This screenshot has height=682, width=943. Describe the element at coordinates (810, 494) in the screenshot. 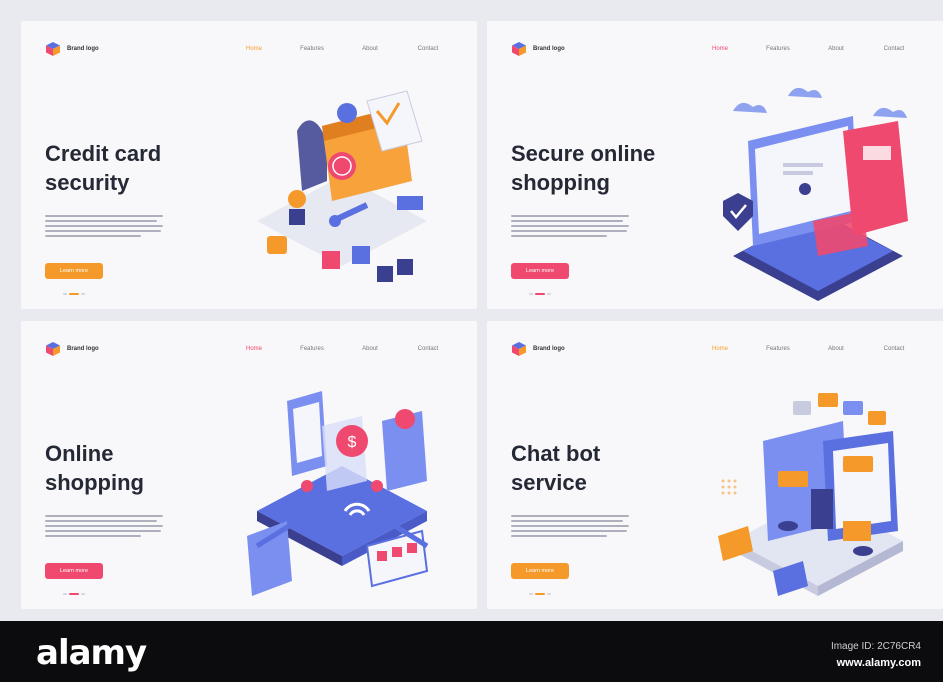

I see `chat-bot-service-illustration` at that location.